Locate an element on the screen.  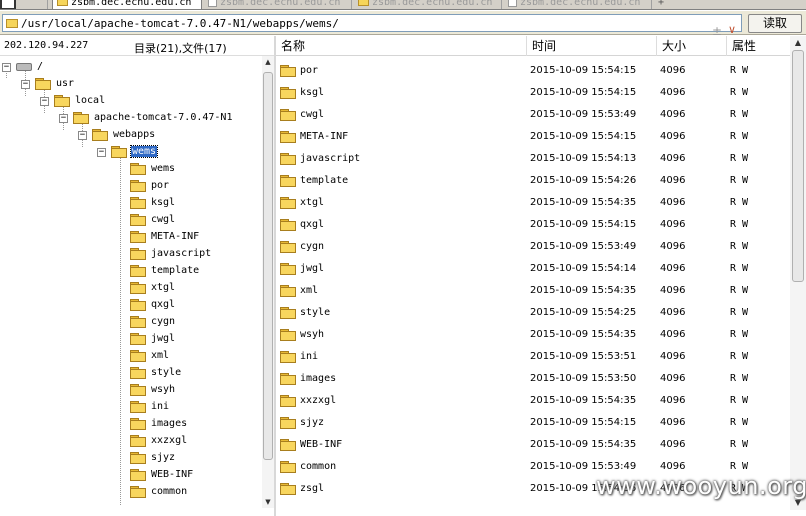
file-name: ini is located at coordinates (309, 356).